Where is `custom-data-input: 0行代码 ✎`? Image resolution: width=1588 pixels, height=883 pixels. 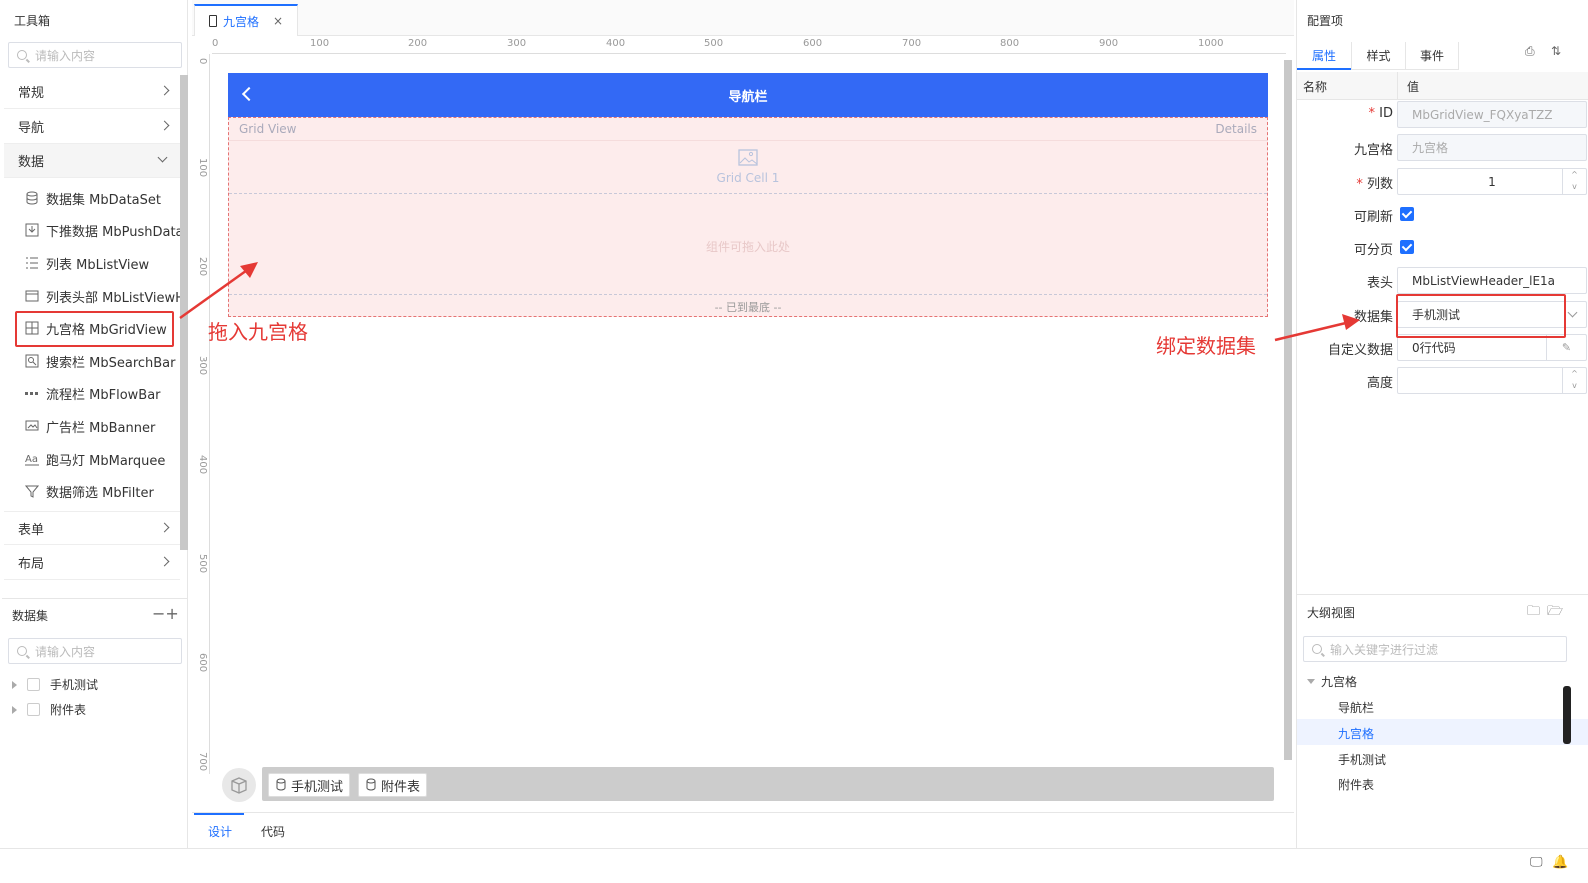
custom-data-input: 0行代码 ✎ is located at coordinates (1492, 347).